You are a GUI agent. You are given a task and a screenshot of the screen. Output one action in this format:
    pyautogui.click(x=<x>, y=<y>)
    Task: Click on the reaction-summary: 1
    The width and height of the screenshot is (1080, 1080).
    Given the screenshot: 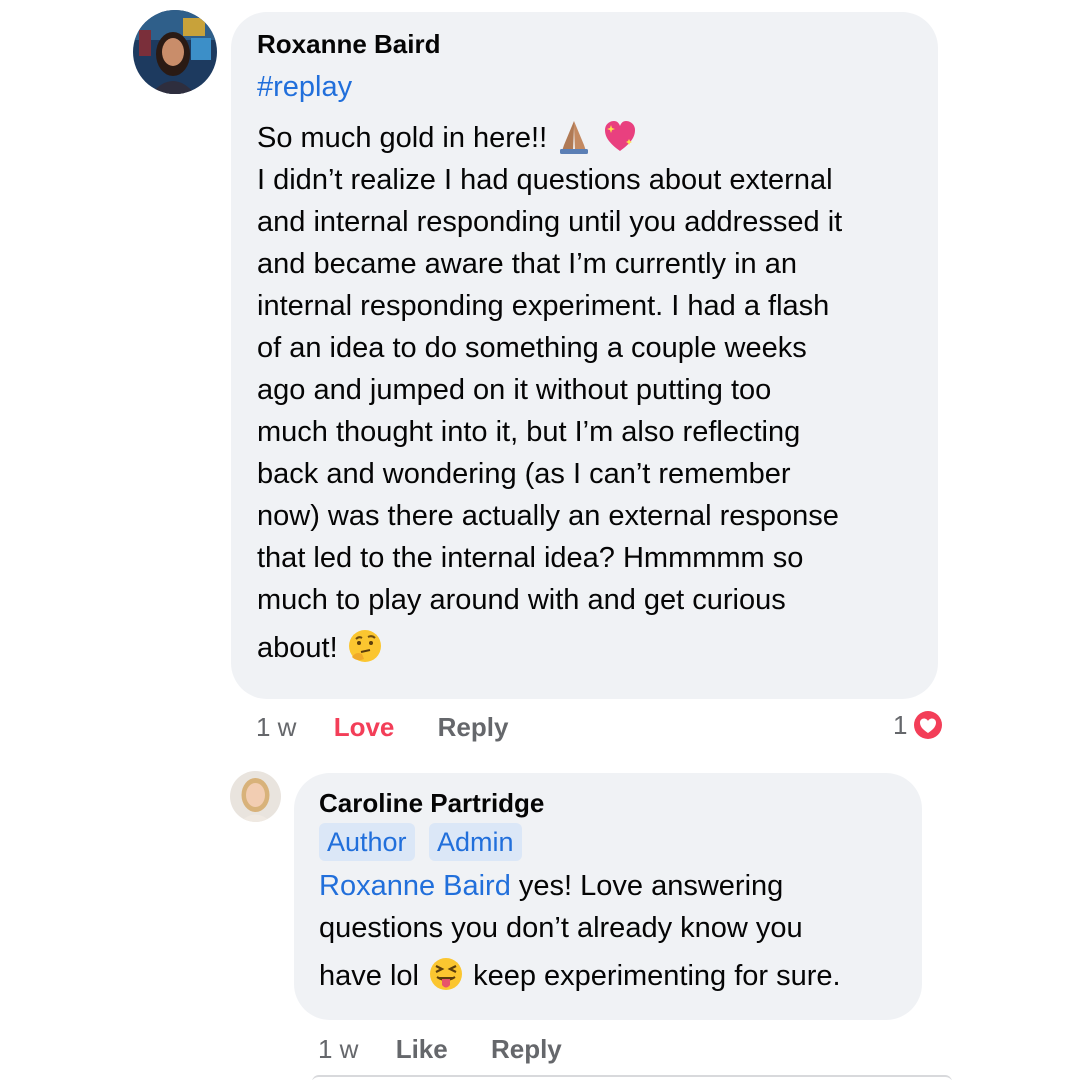 What is the action you would take?
    pyautogui.click(x=919, y=725)
    